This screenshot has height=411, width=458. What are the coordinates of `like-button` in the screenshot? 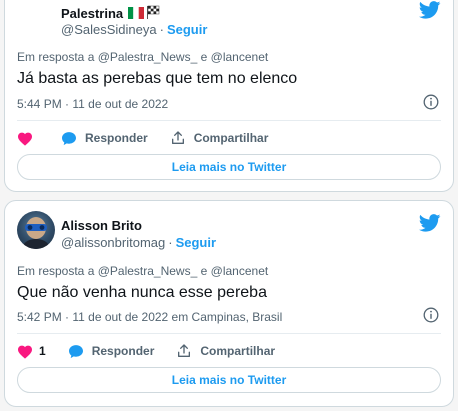 It's located at (28, 138).